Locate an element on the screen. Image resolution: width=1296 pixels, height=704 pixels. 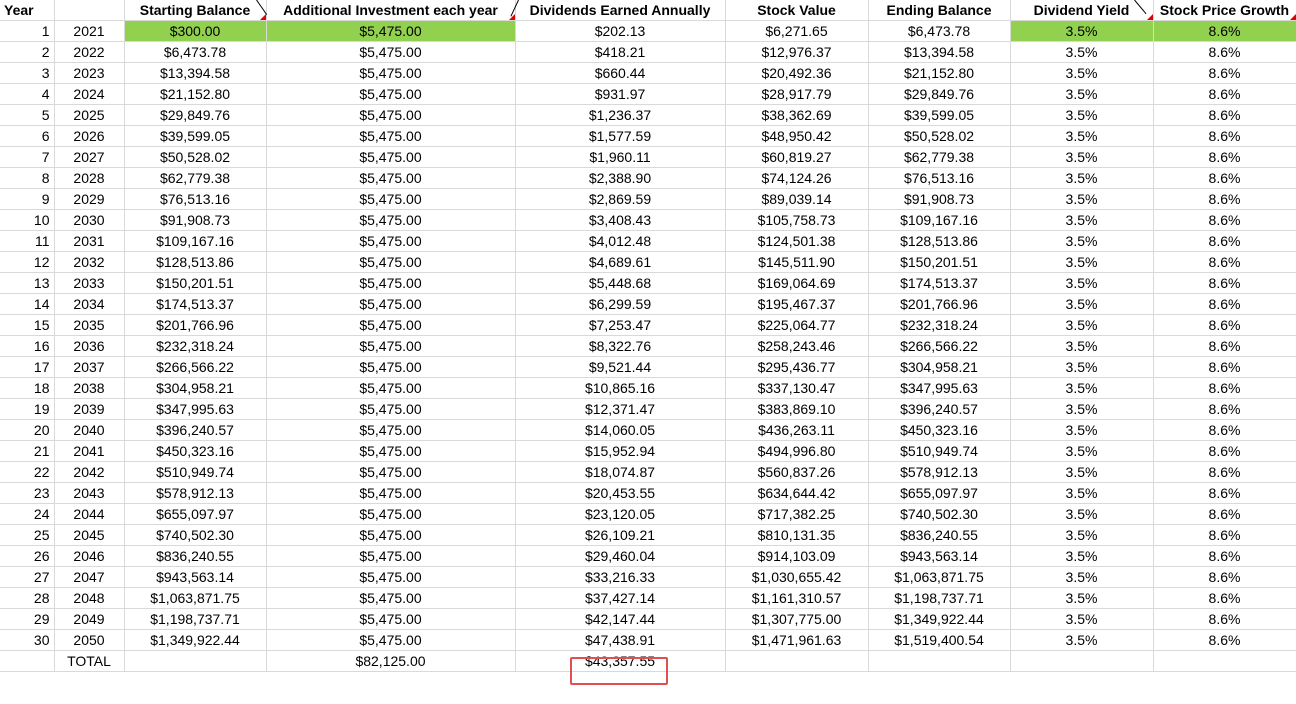
stock-value-cell: $717,382.25 is located at coordinates (797, 514).